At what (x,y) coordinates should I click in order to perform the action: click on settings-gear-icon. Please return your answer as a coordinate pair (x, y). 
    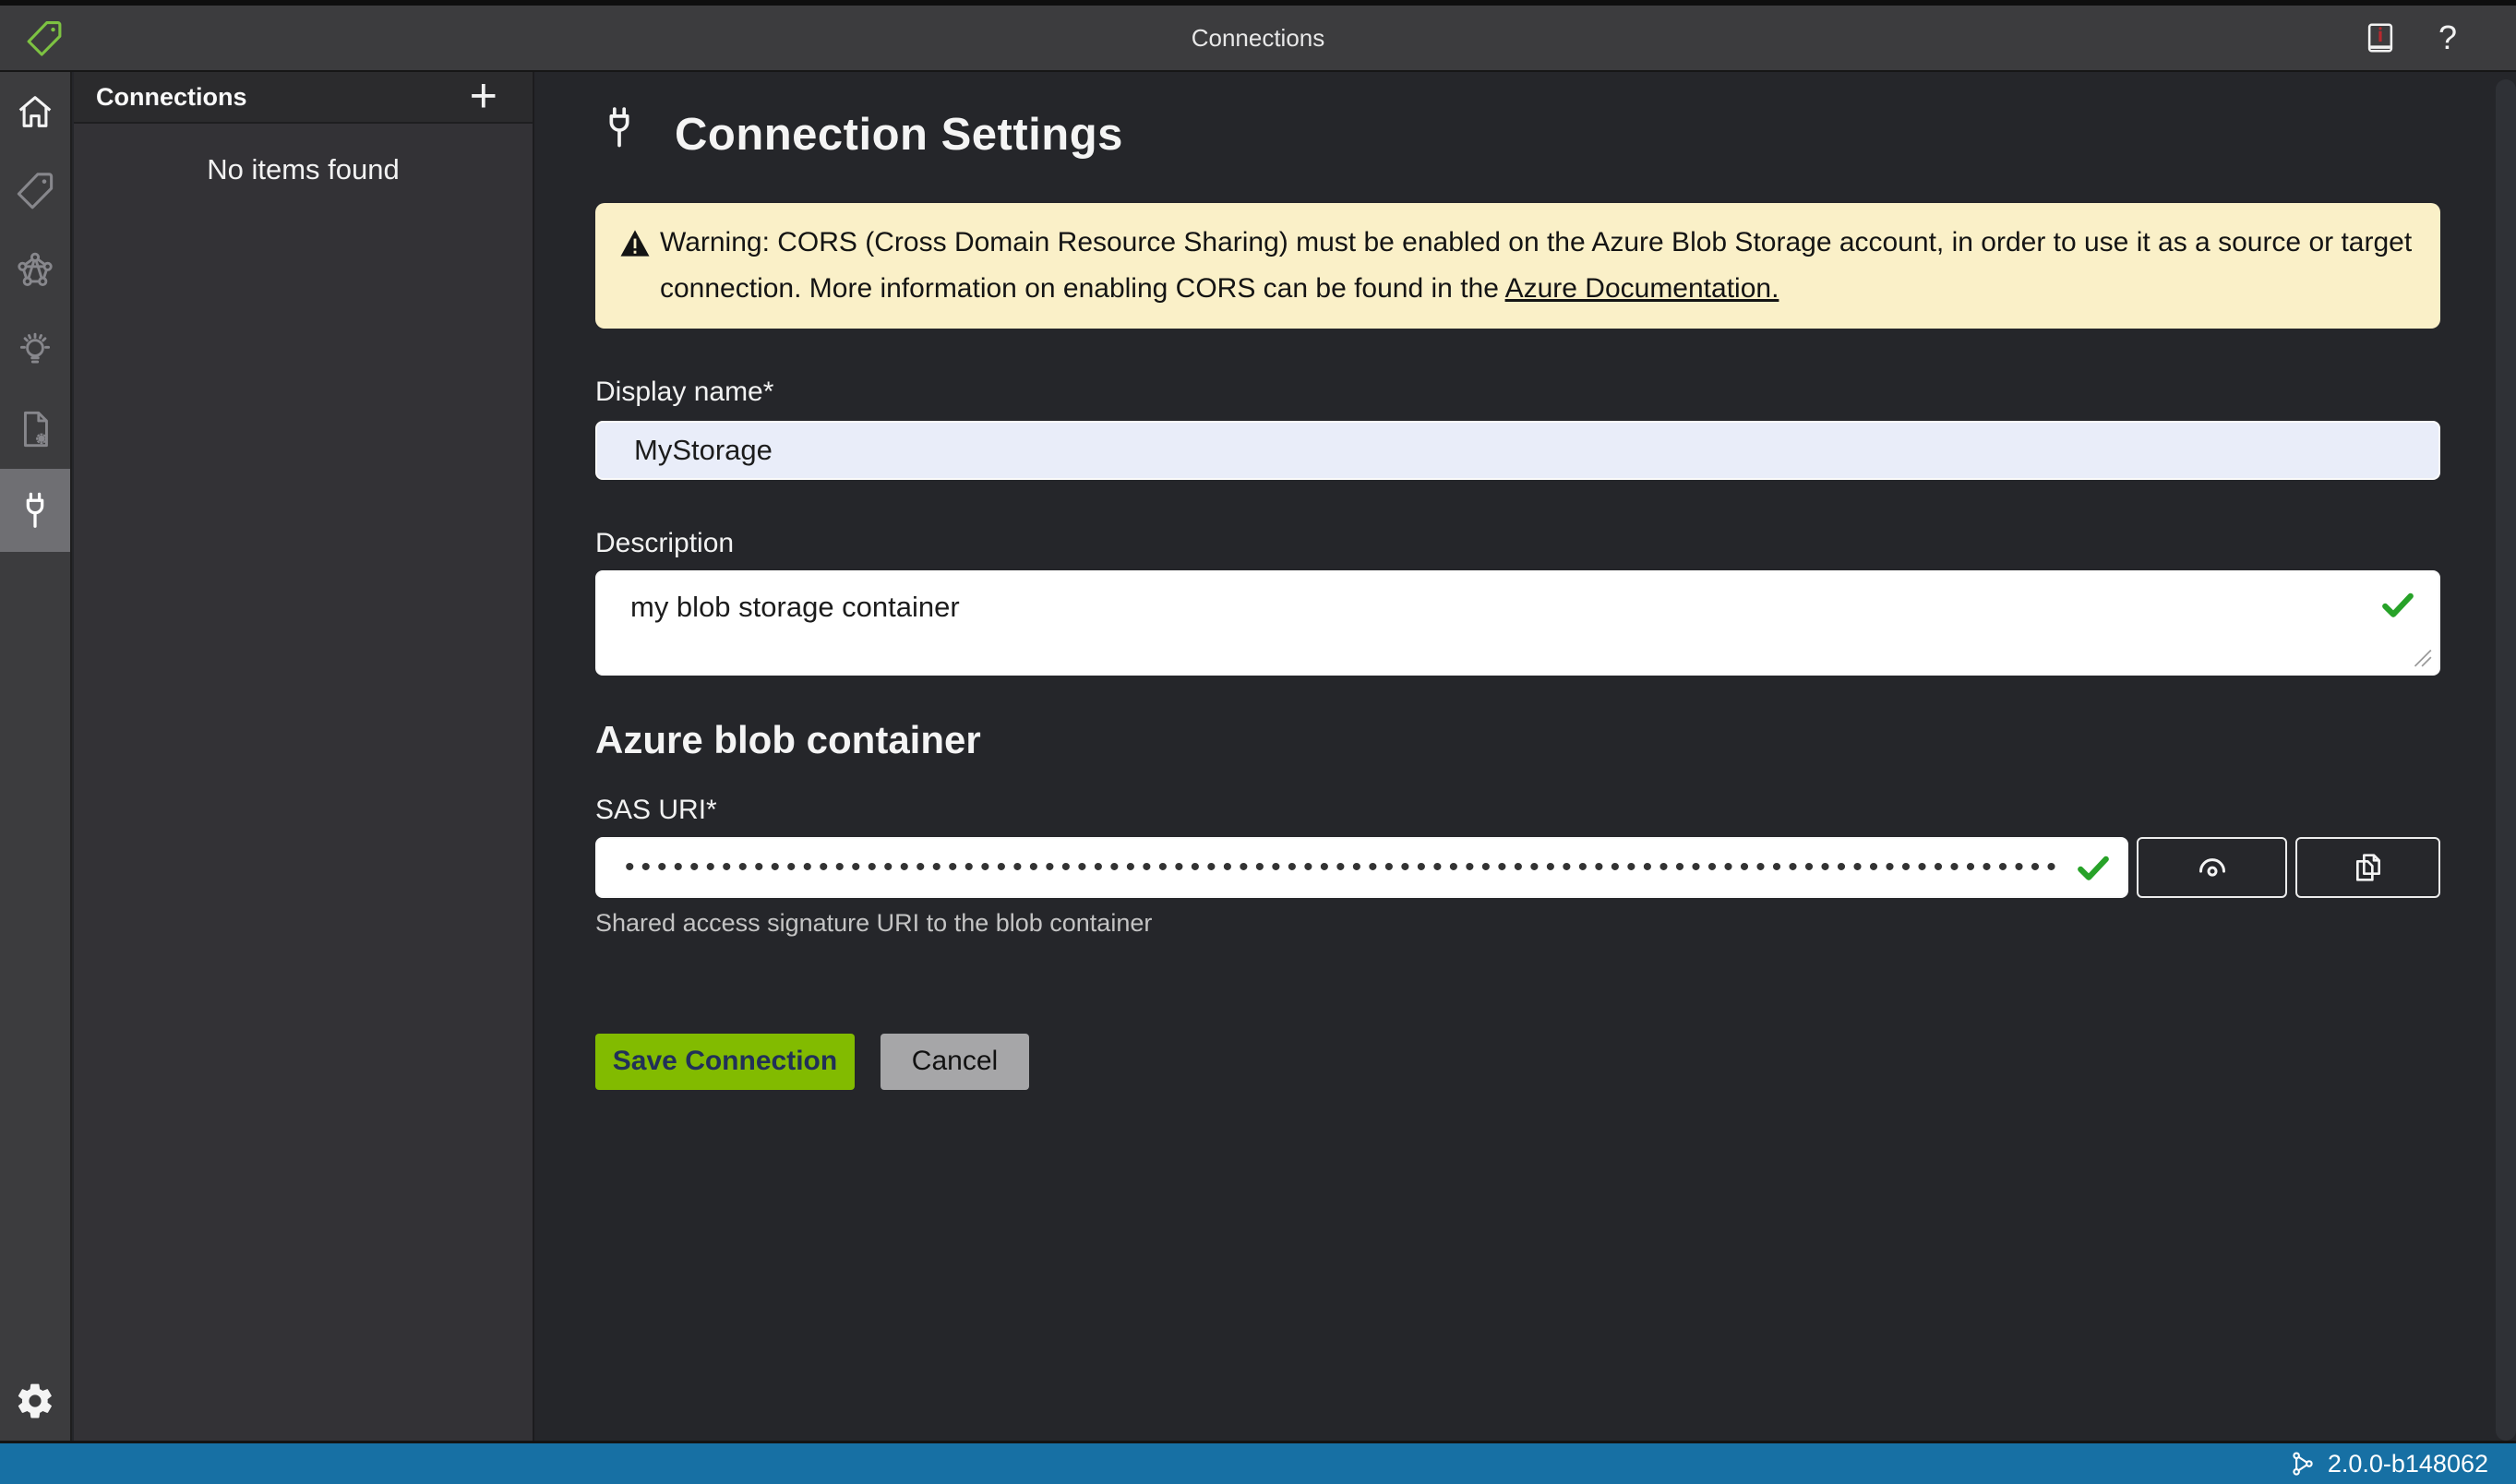
    Looking at the image, I should click on (35, 1400).